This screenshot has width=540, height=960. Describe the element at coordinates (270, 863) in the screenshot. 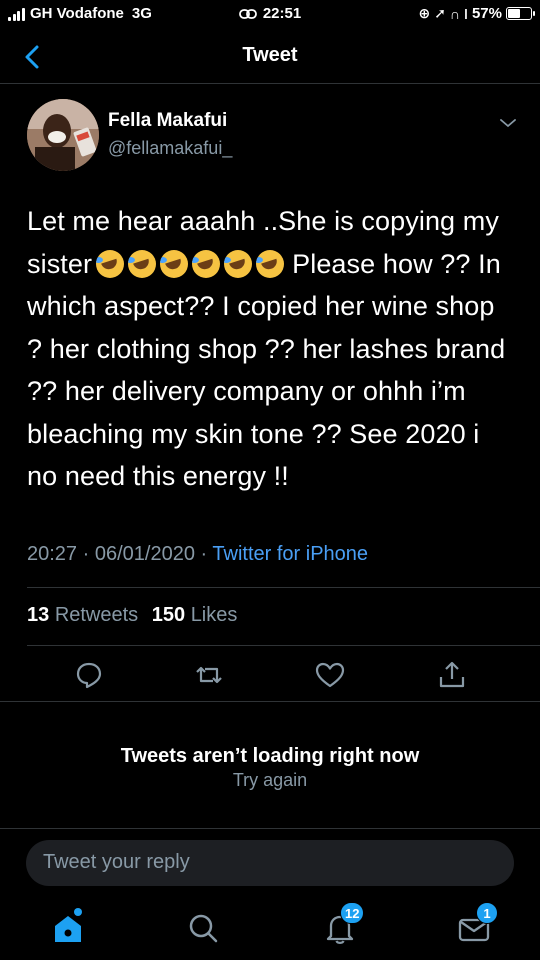

I see `reply-input: Tweet your reply` at that location.